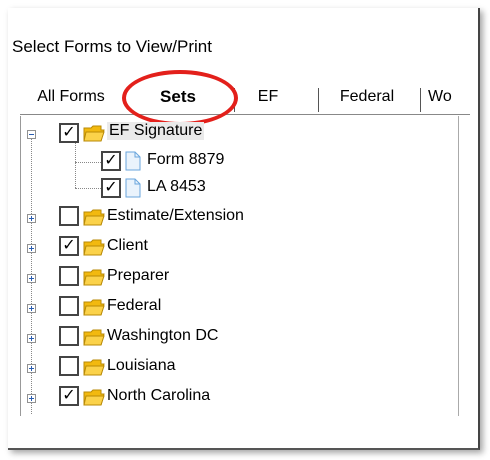  I want to click on tree-label-ef-signature: EF Signature, so click(156, 131).